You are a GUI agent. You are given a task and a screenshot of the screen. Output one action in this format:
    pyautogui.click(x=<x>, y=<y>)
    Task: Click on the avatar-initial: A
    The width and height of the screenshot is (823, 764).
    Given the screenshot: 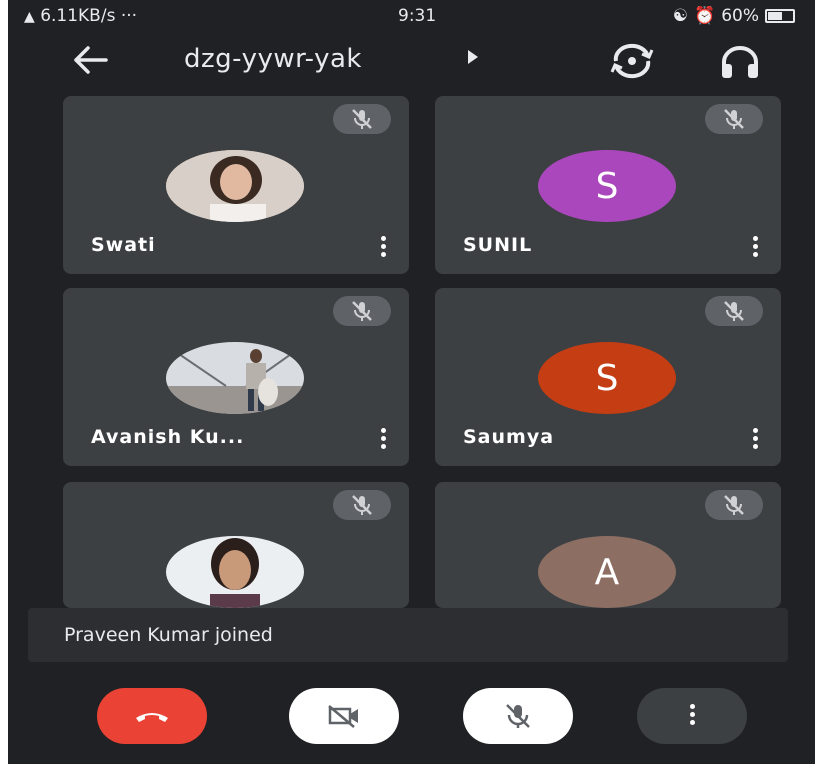 What is the action you would take?
    pyautogui.click(x=607, y=572)
    